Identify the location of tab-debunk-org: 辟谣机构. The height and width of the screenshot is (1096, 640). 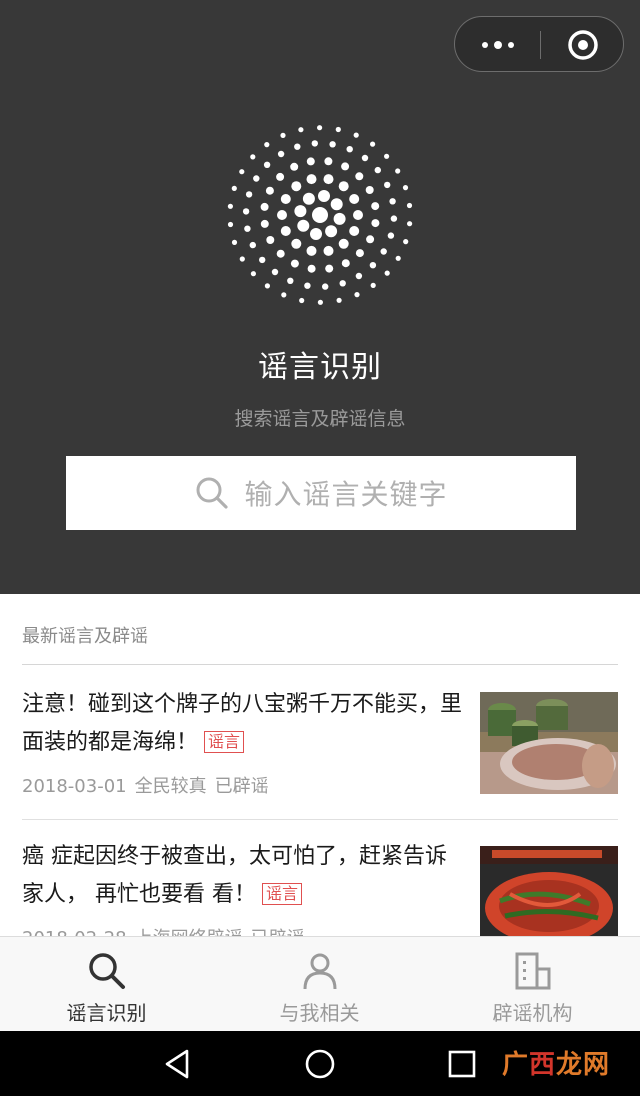
(532, 984).